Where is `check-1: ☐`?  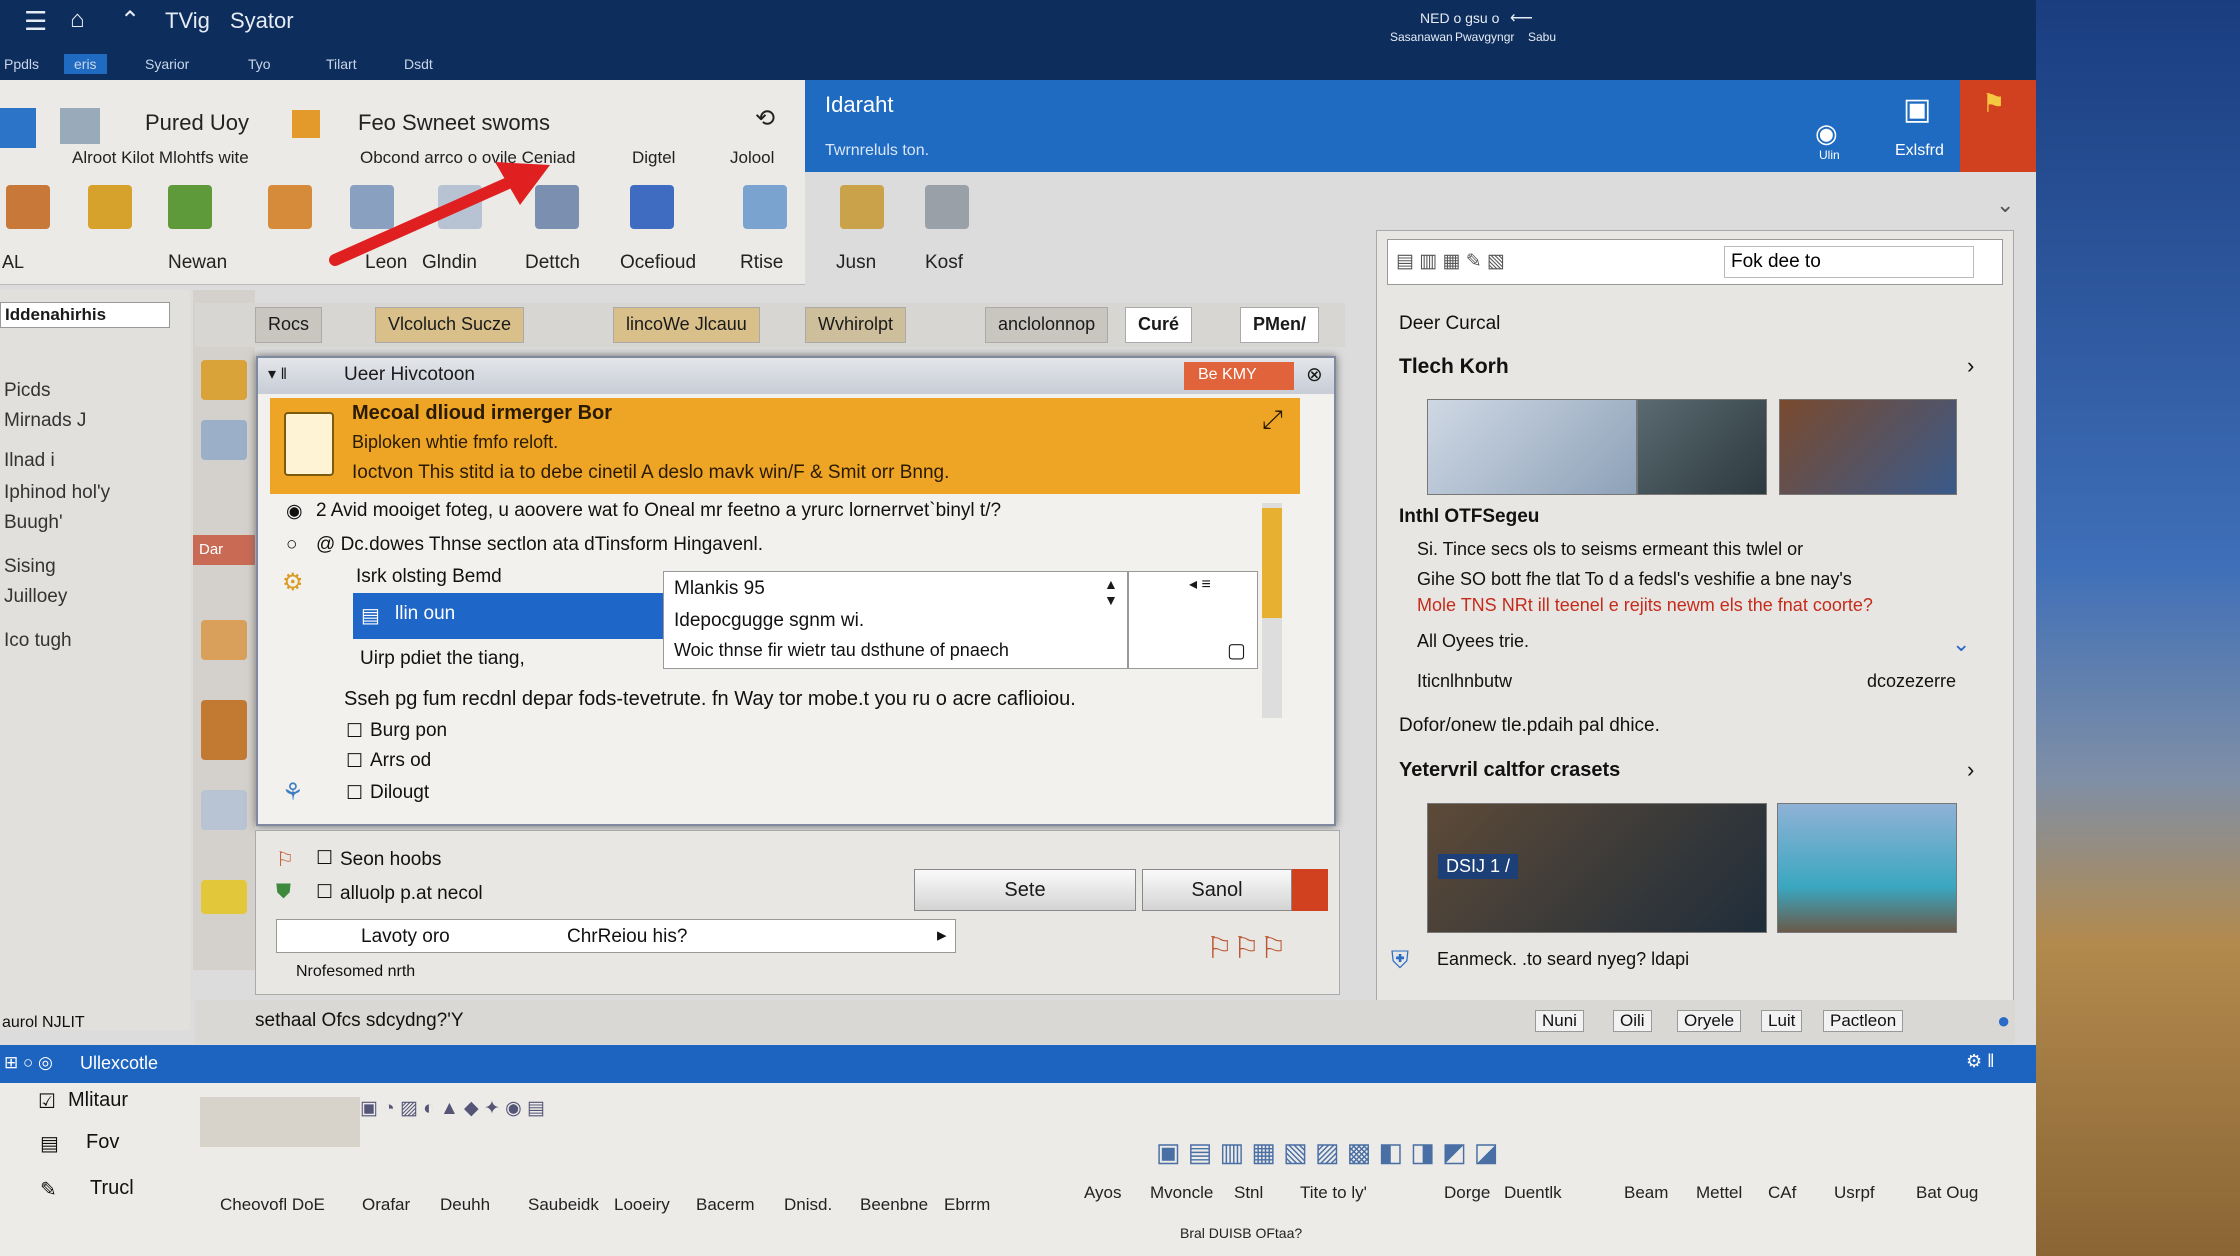
check-1: ☐ is located at coordinates (354, 731).